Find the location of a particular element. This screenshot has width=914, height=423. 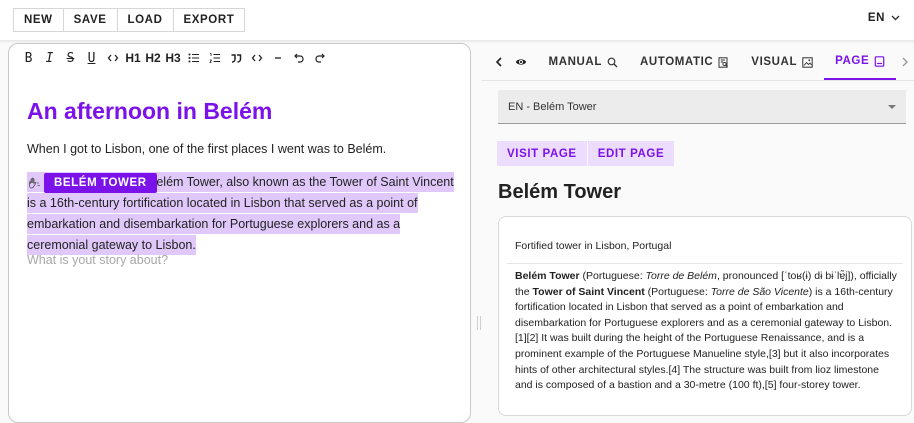

page-select: EN - Belém Tower is located at coordinates (702, 107).